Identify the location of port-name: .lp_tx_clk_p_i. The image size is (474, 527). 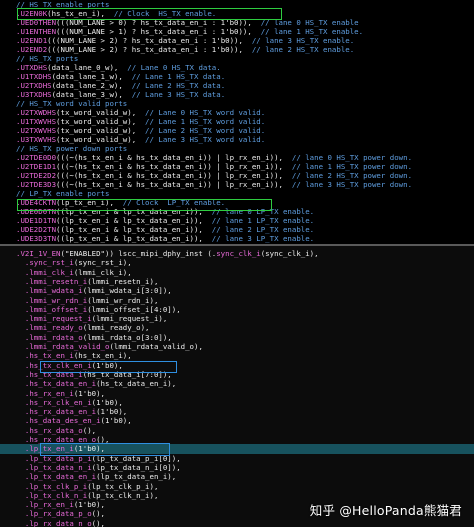
(52, 486).